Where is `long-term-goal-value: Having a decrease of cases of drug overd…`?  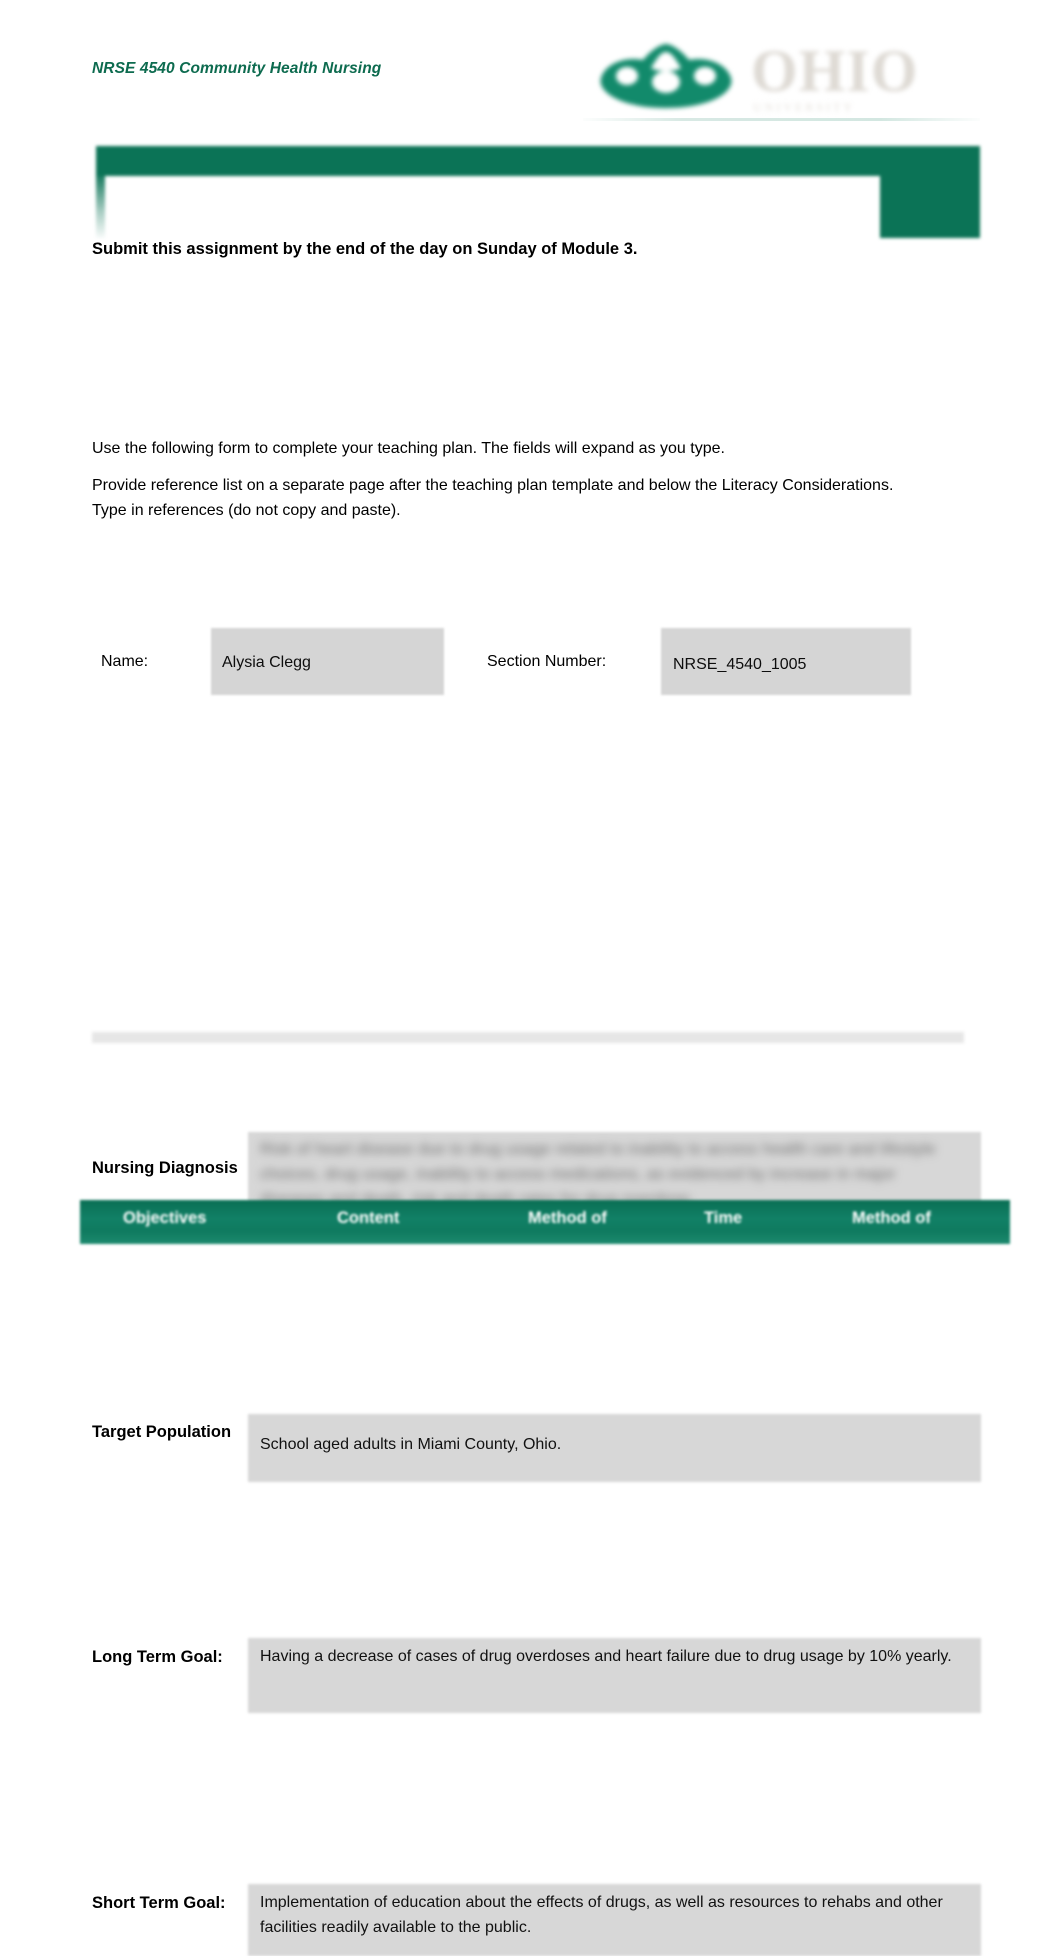 long-term-goal-value: Having a decrease of cases of drug overd… is located at coordinates (613, 1656).